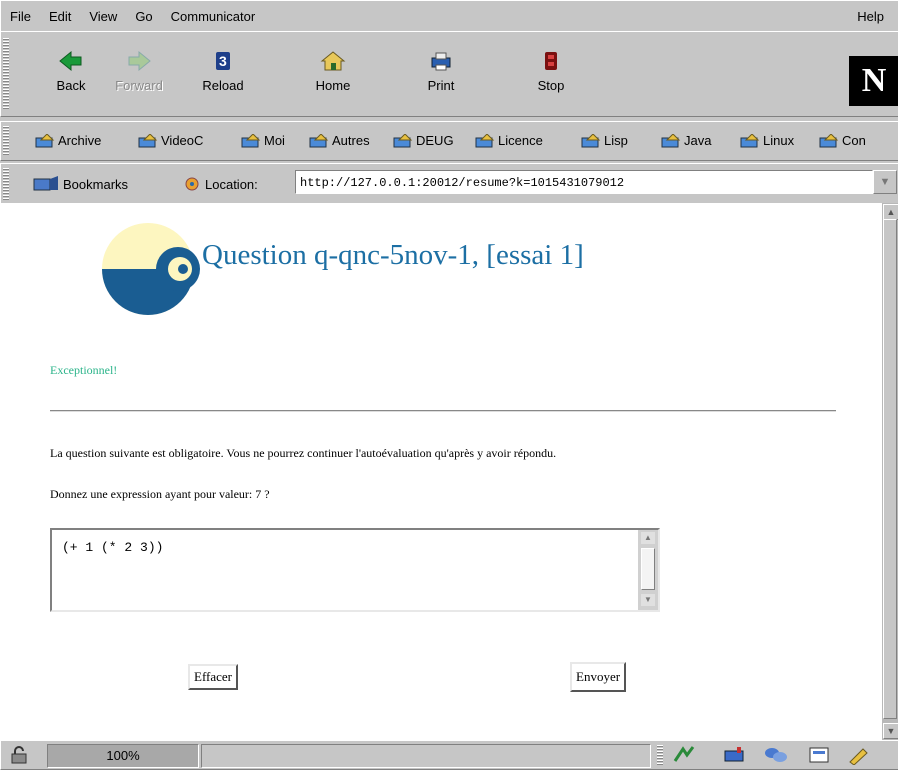 The height and width of the screenshot is (770, 898). I want to click on bookmarks-label: Bookmarks, so click(96, 184).